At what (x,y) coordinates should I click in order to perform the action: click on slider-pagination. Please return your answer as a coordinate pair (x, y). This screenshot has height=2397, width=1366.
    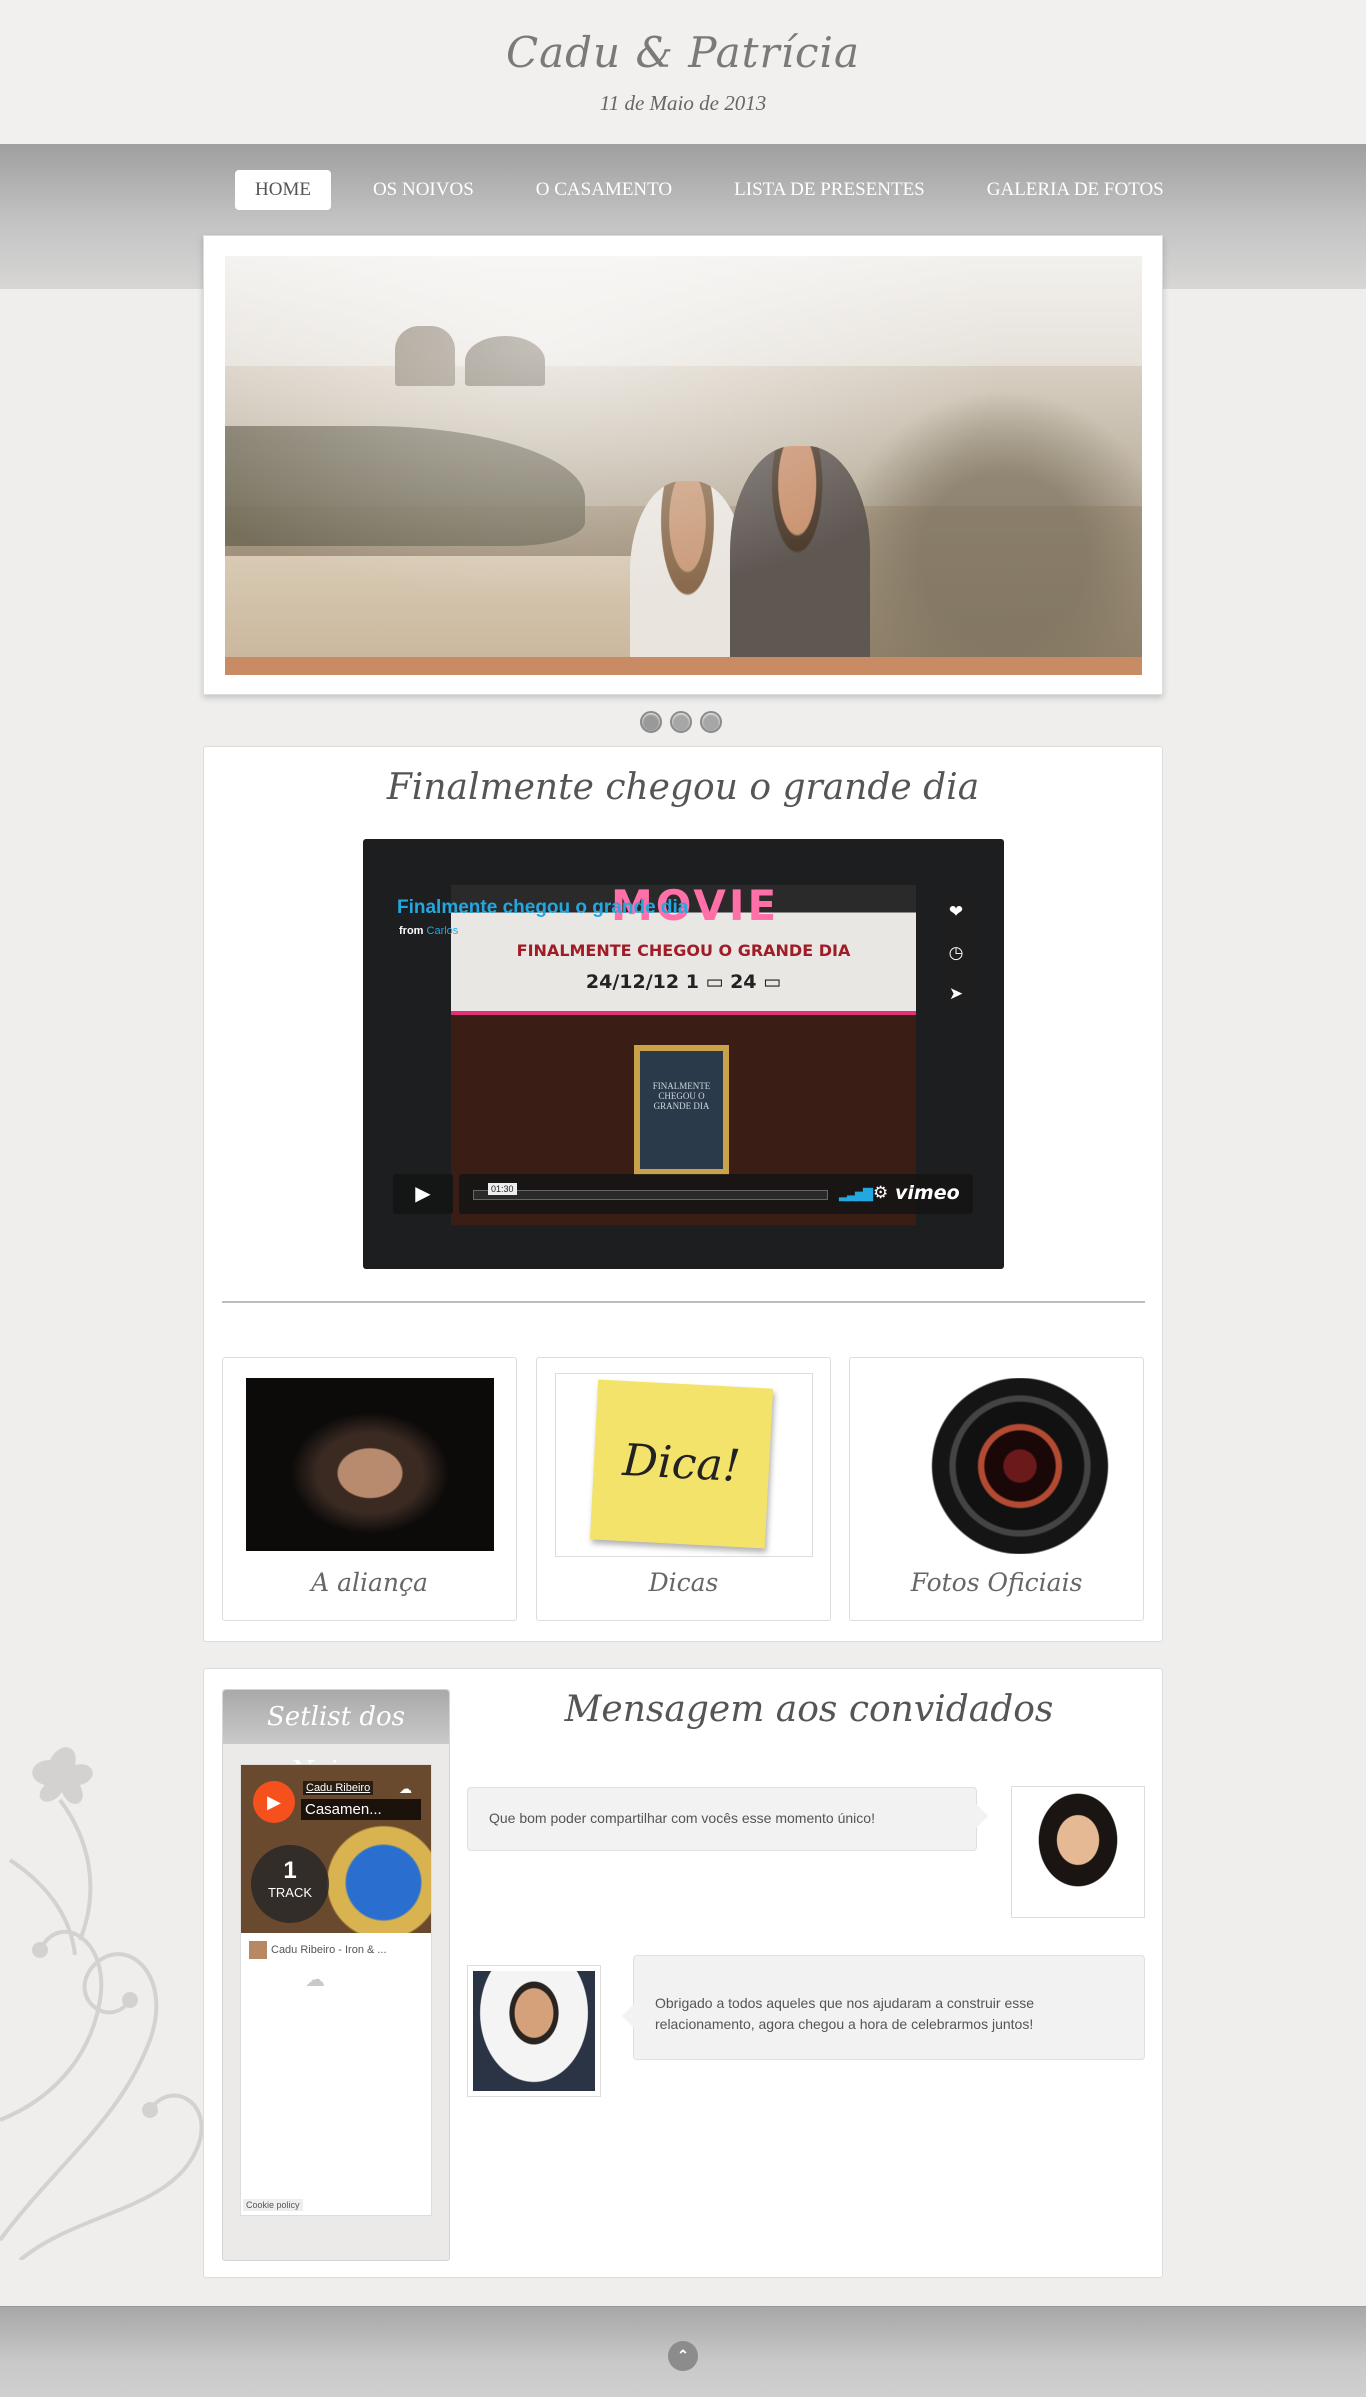
    Looking at the image, I should click on (681, 722).